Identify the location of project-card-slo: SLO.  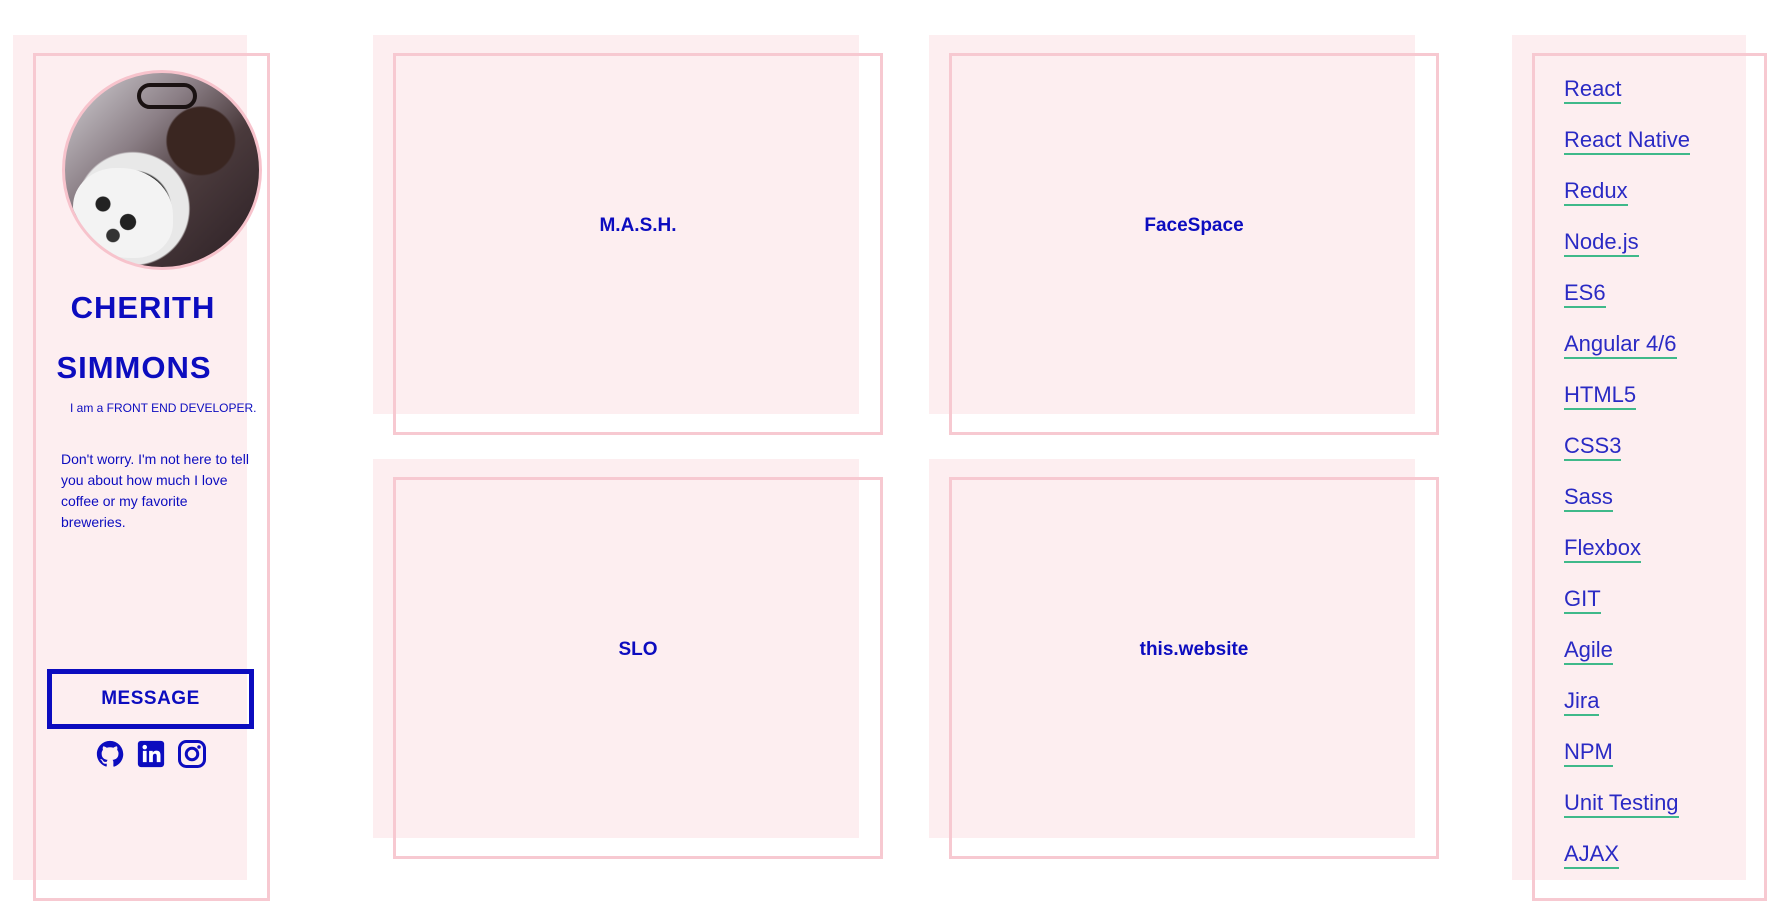
(628, 659).